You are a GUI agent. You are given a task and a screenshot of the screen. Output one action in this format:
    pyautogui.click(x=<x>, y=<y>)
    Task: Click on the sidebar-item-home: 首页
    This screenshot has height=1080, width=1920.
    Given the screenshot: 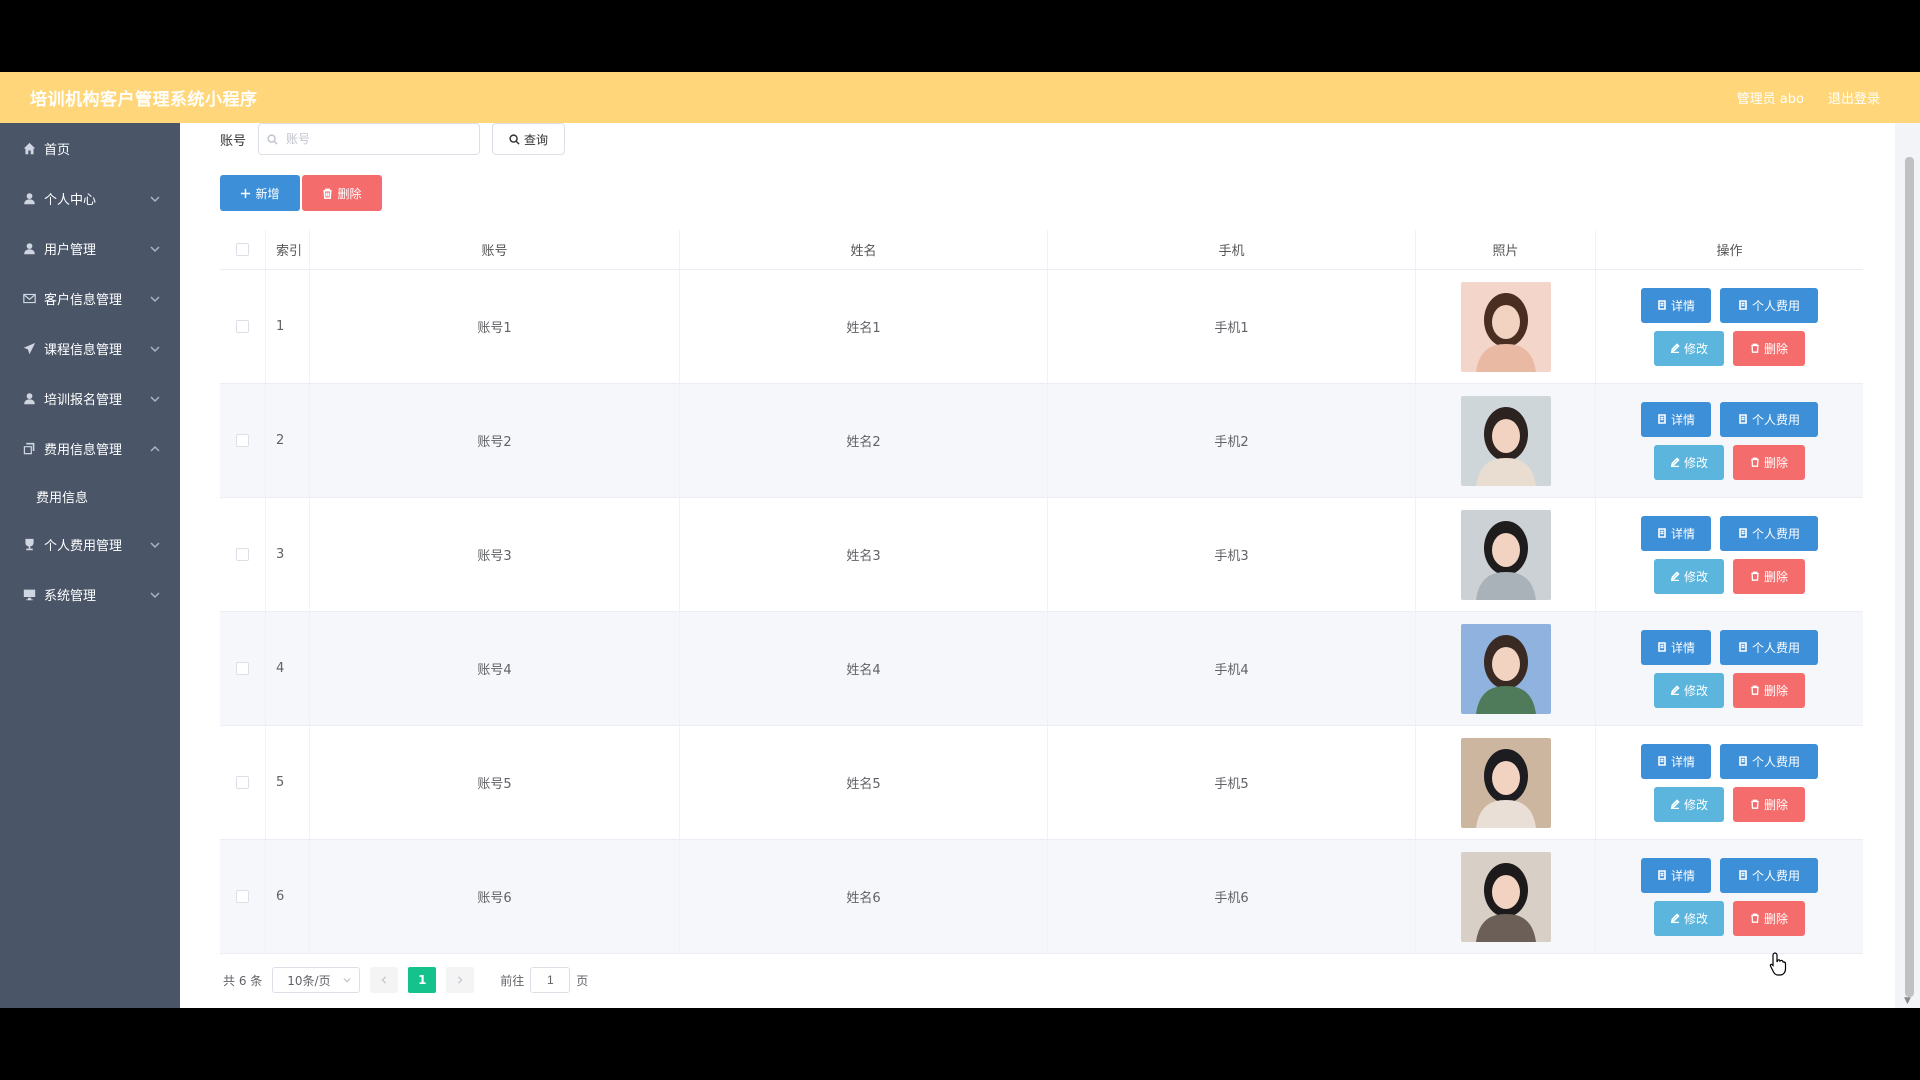 What is the action you would take?
    pyautogui.click(x=90, y=148)
    